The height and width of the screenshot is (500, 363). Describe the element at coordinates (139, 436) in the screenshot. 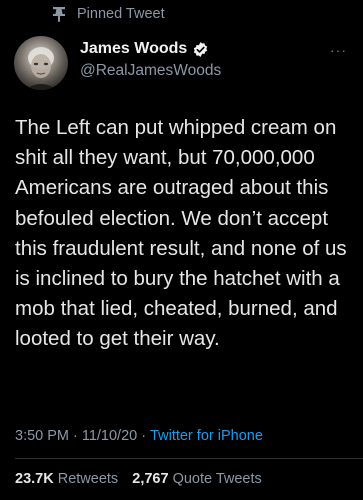

I see `tweet-meta: 3:50 PM · 11/10/20 · Twitter for iPhone` at that location.